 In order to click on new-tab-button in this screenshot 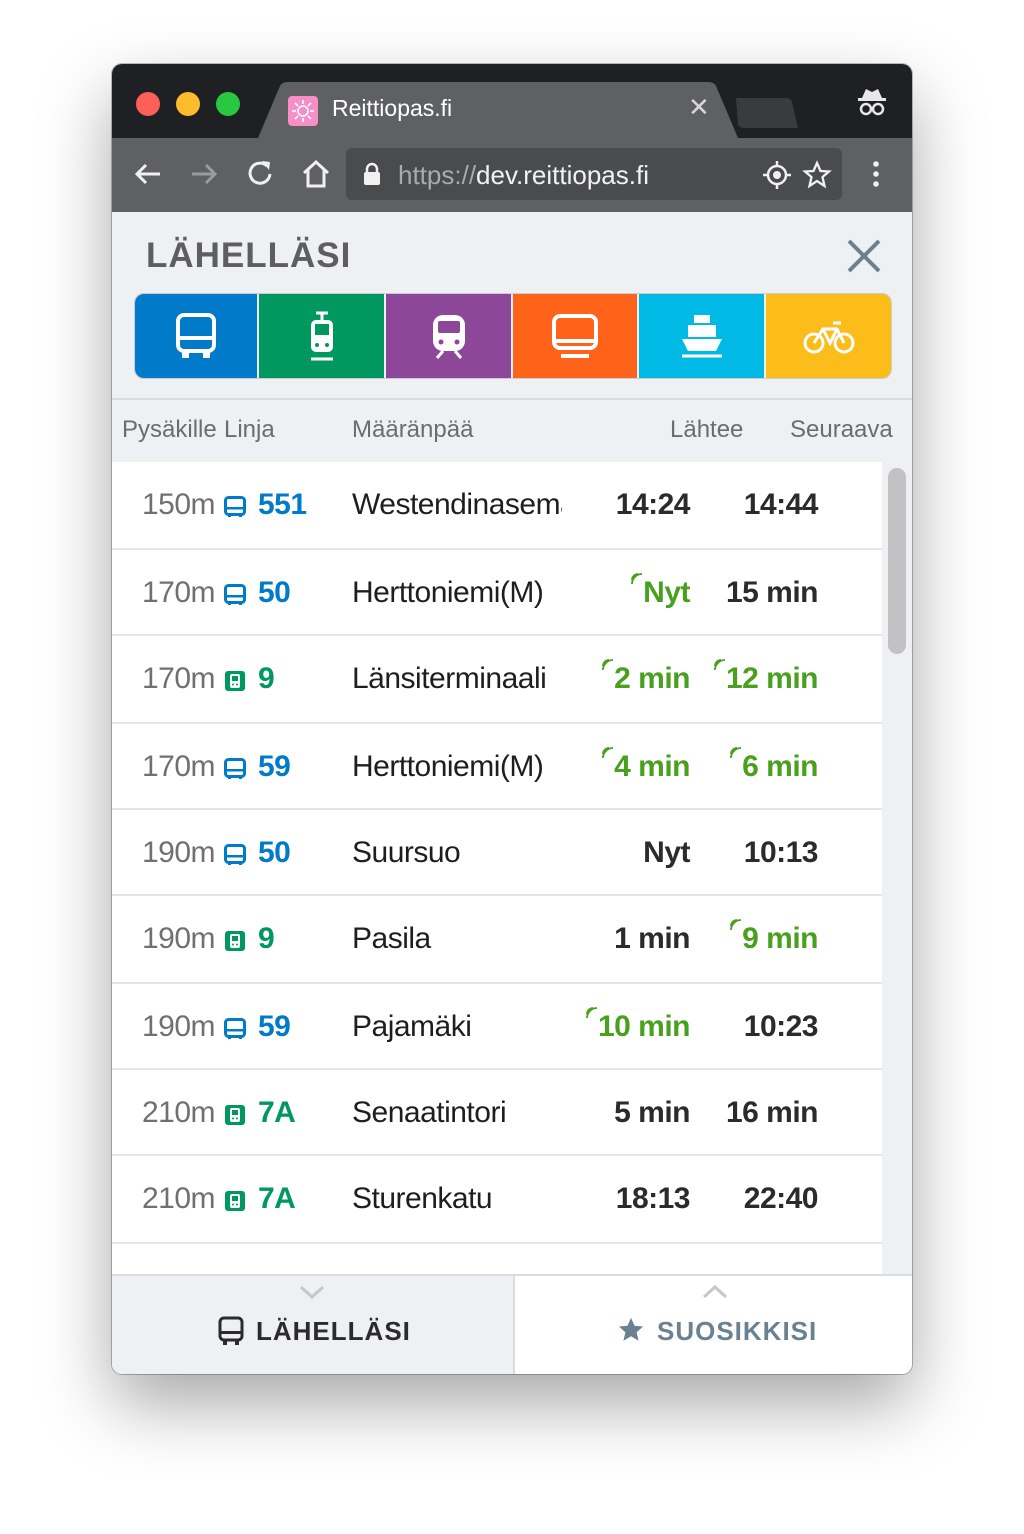, I will do `click(765, 113)`.